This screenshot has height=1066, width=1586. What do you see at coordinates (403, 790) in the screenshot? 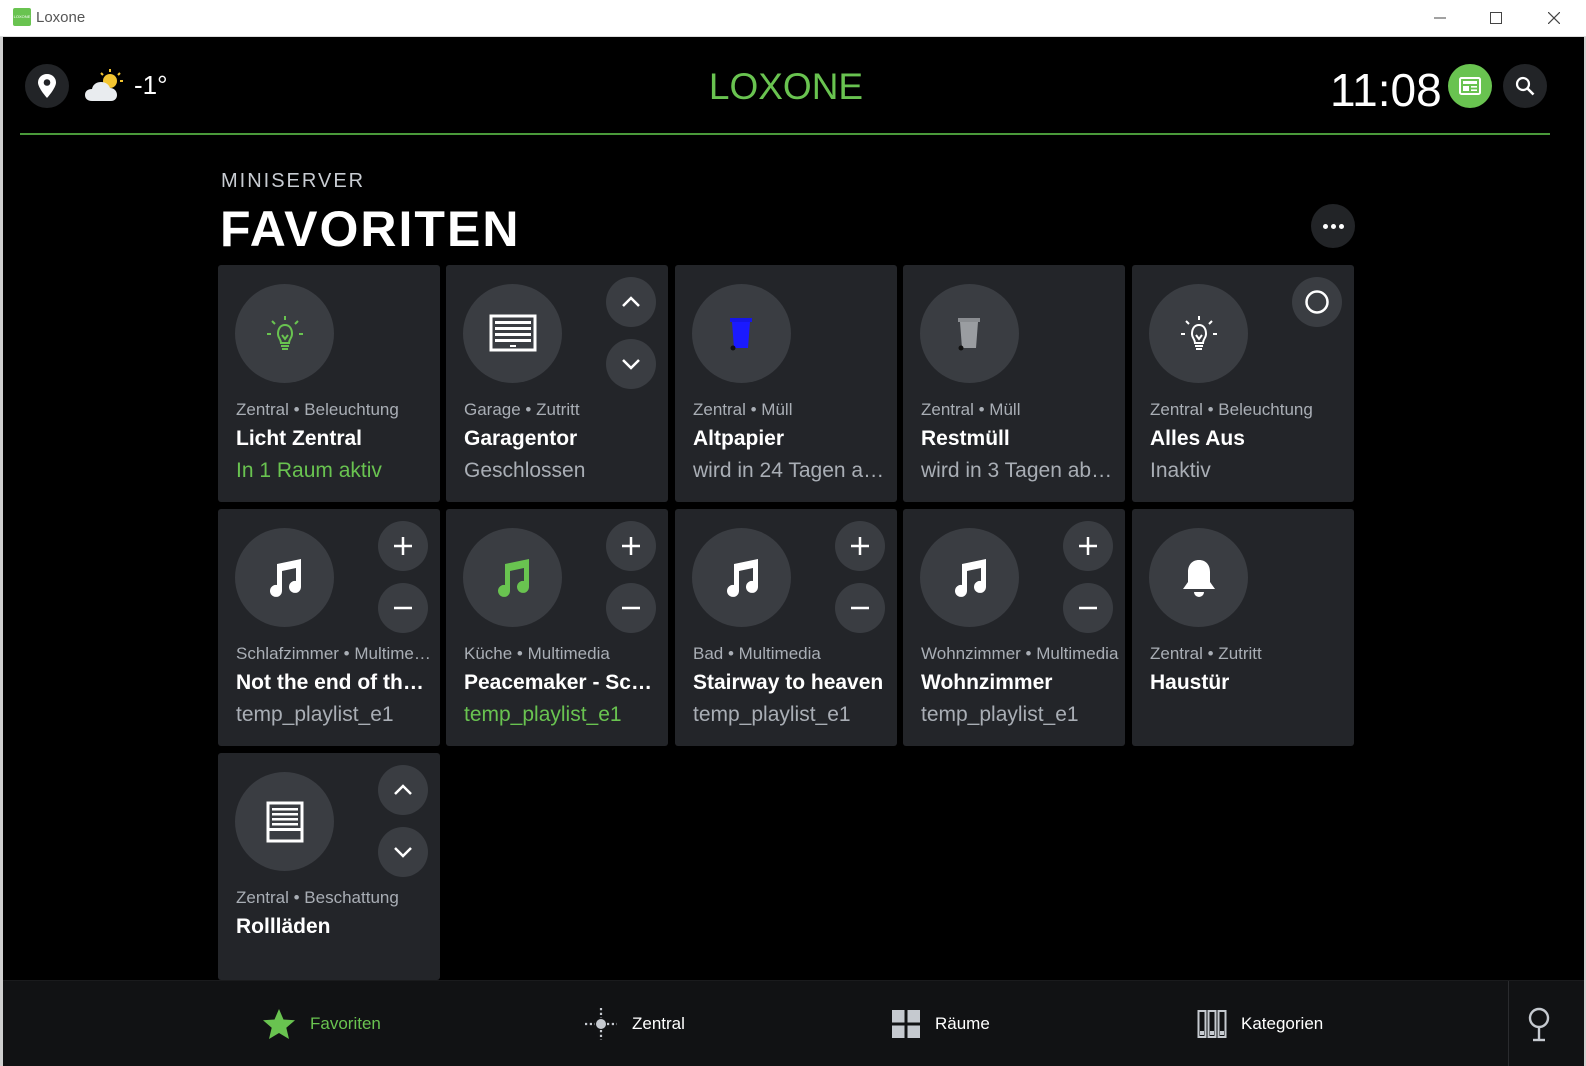
I see `blinds-up-button` at bounding box center [403, 790].